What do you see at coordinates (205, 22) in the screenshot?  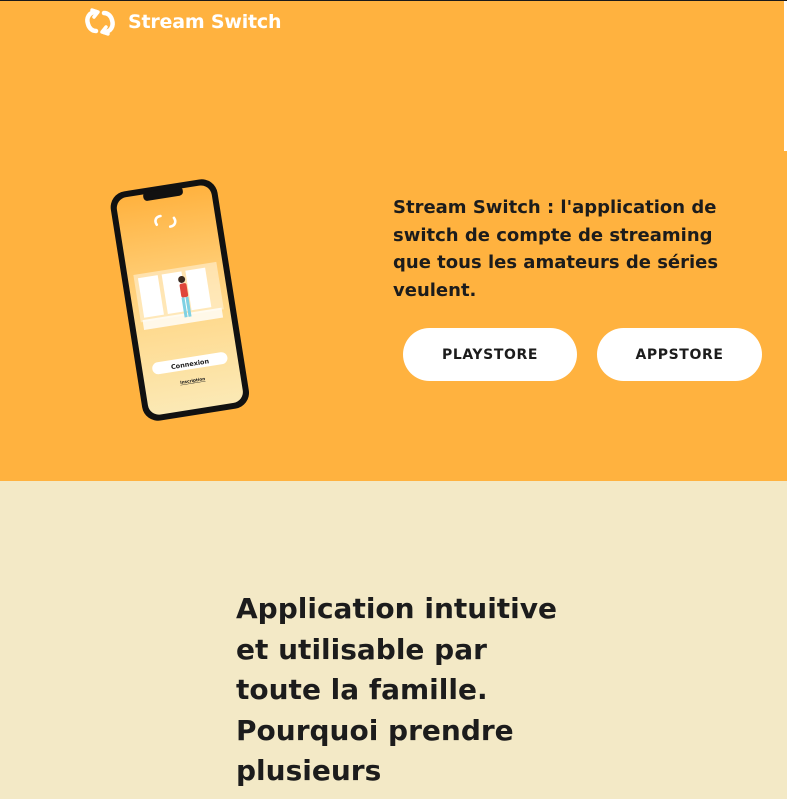 I see `brand-name: Stream Switch` at bounding box center [205, 22].